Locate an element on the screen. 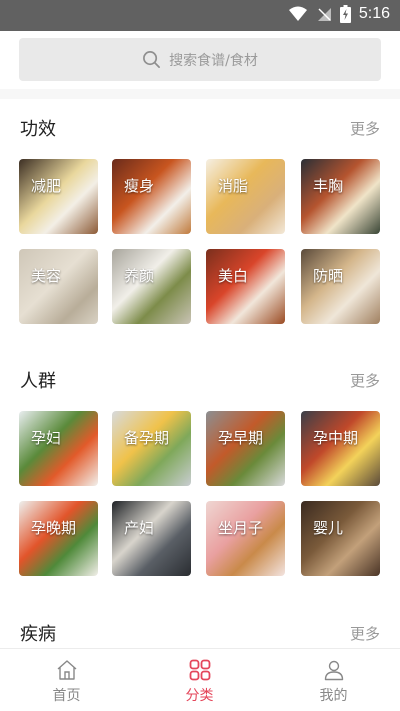 Image resolution: width=400 pixels, height=711 pixels. tab-profile-label: 我的 is located at coordinates (333, 696).